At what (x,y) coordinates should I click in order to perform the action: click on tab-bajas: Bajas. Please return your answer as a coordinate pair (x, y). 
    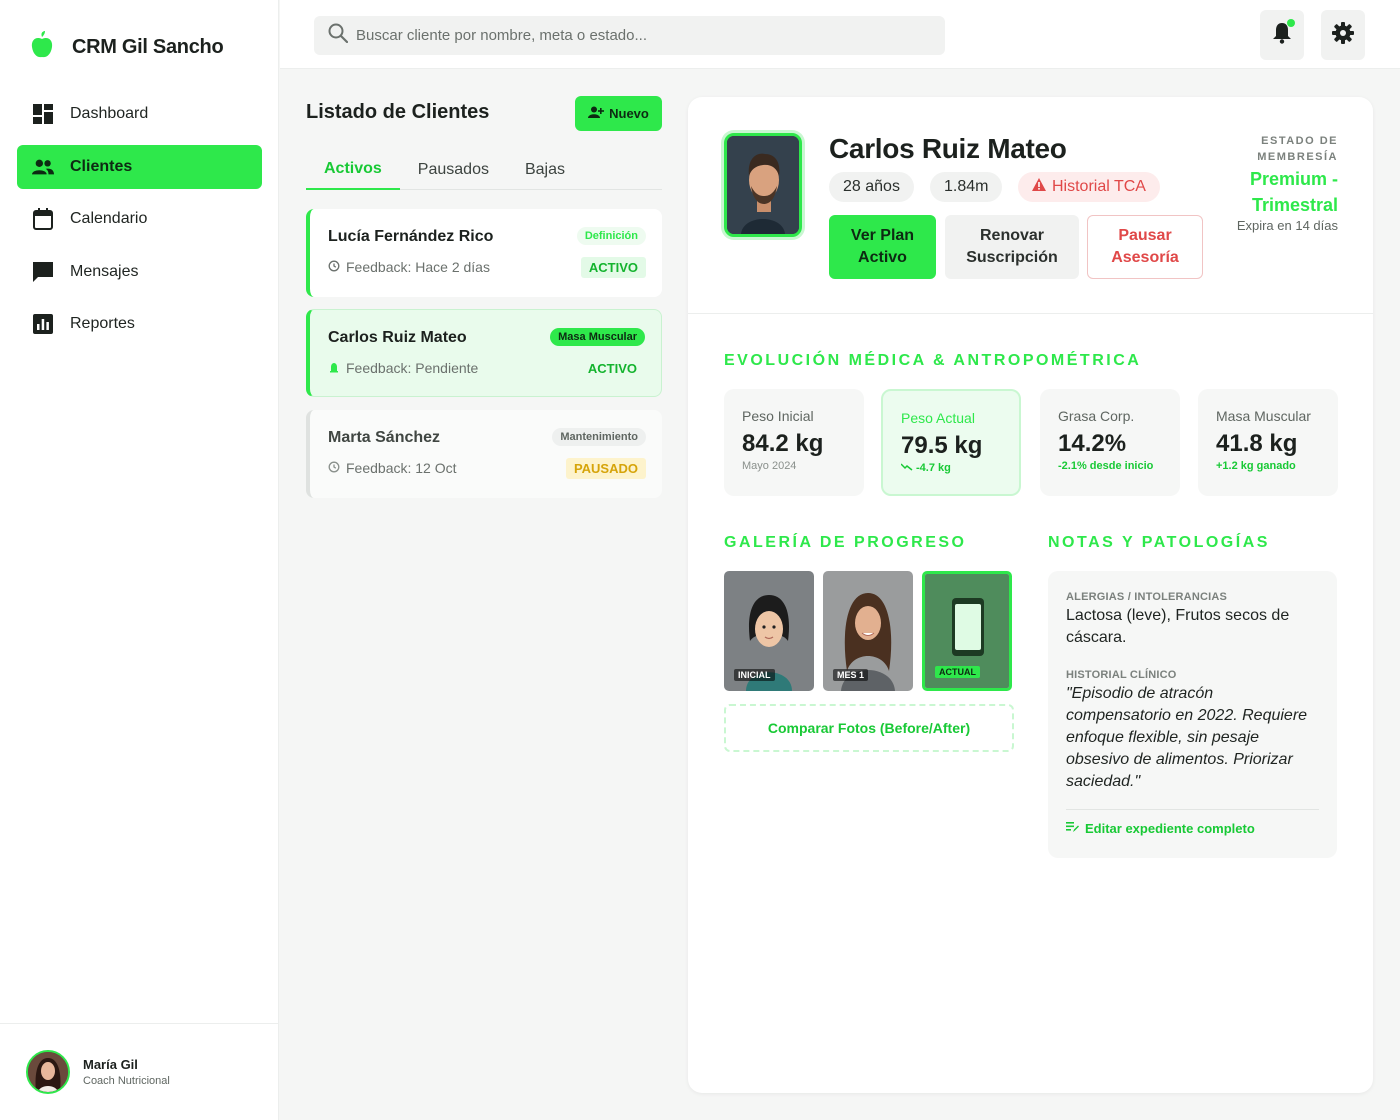
    Looking at the image, I should click on (545, 170).